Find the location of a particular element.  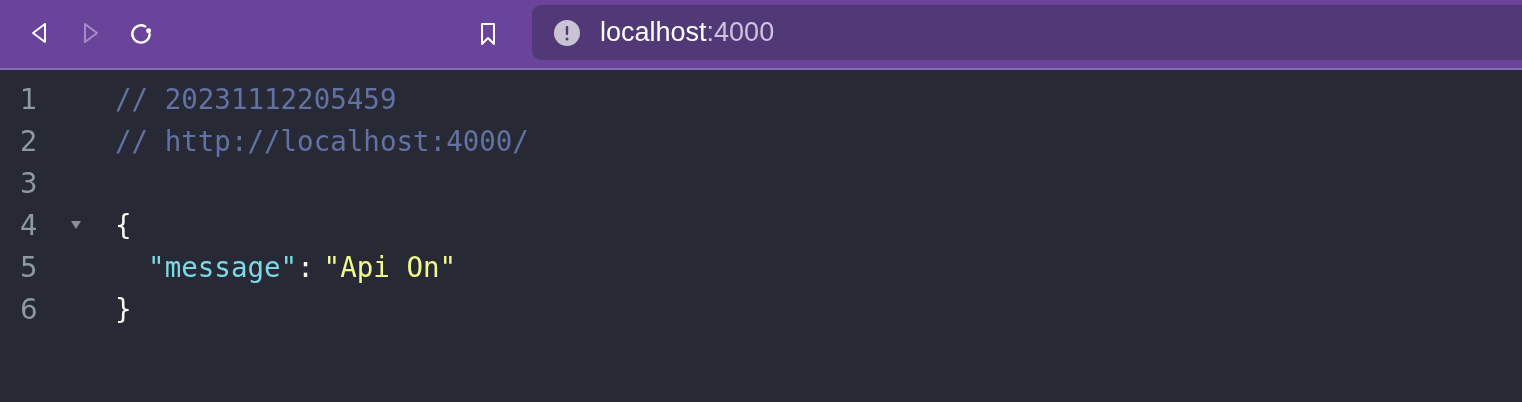

line-number: 1 is located at coordinates (29, 99).